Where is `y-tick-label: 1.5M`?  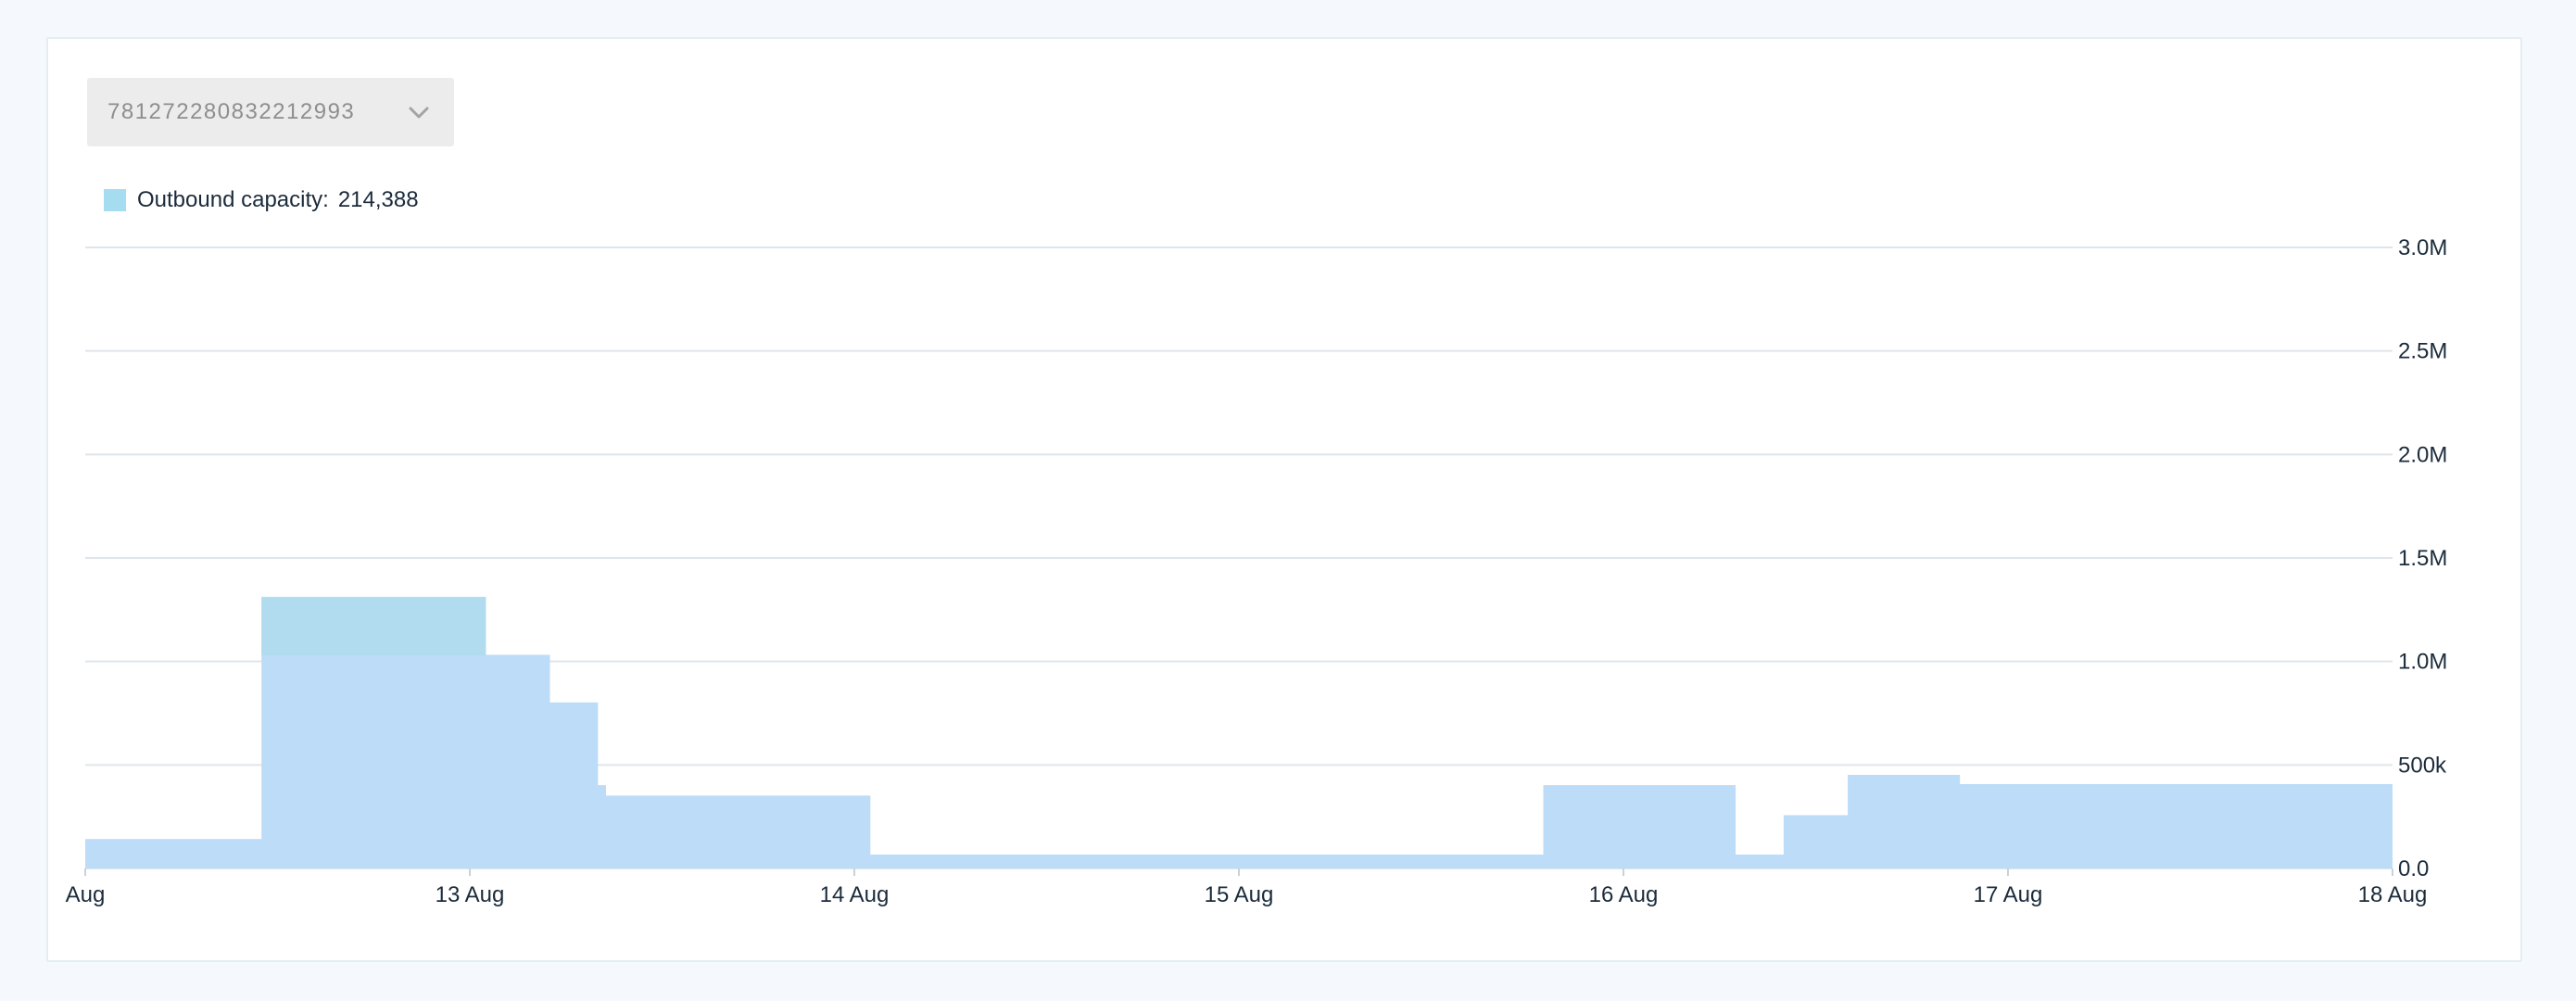
y-tick-label: 1.5M is located at coordinates (2422, 559).